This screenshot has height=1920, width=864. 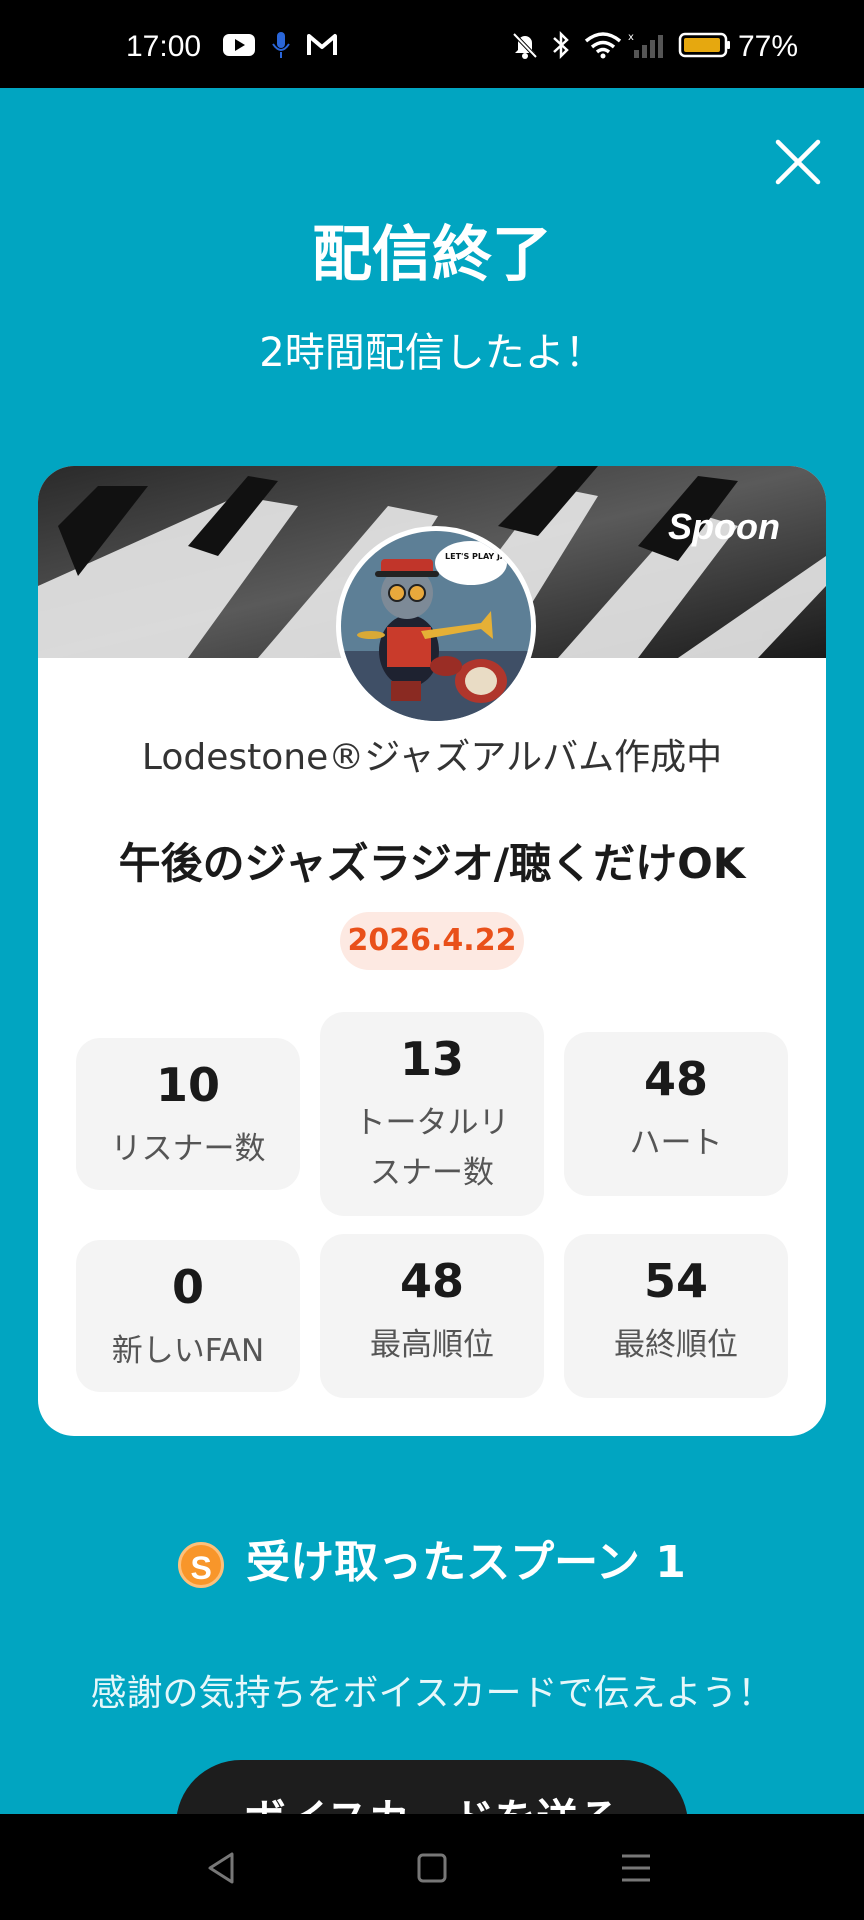 What do you see at coordinates (432, 1316) in the screenshot?
I see `stat-highest-rank: 48 最高順位` at bounding box center [432, 1316].